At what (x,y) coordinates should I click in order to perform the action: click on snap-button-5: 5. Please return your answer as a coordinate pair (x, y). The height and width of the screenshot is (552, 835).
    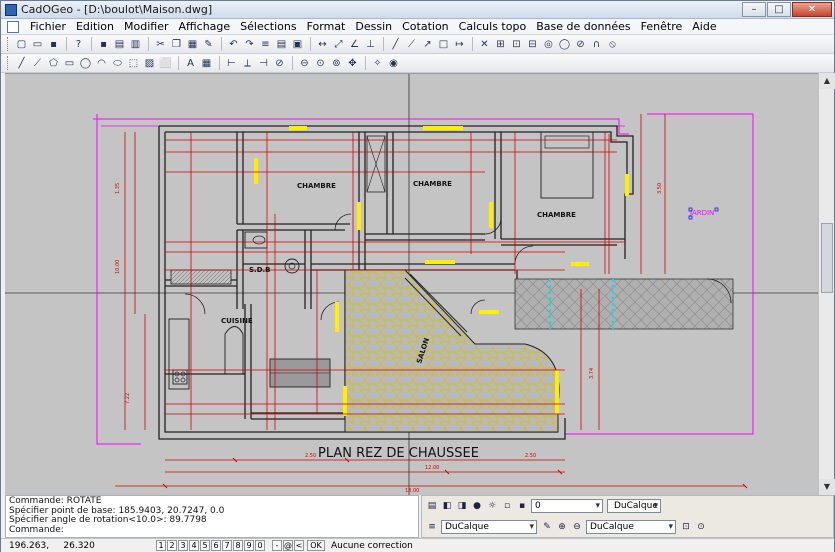
    Looking at the image, I should click on (205, 545).